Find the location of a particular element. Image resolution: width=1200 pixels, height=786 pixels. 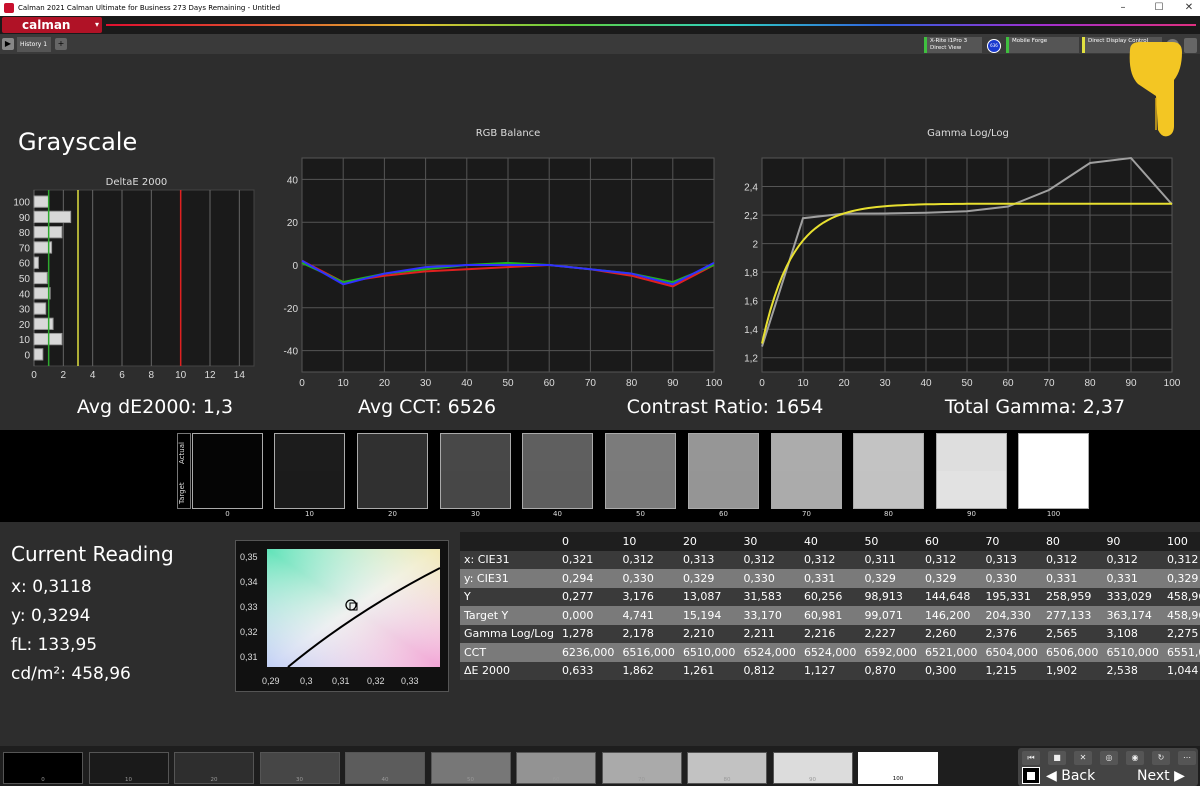

bottom-swatch: 70 is located at coordinates (641, 768).